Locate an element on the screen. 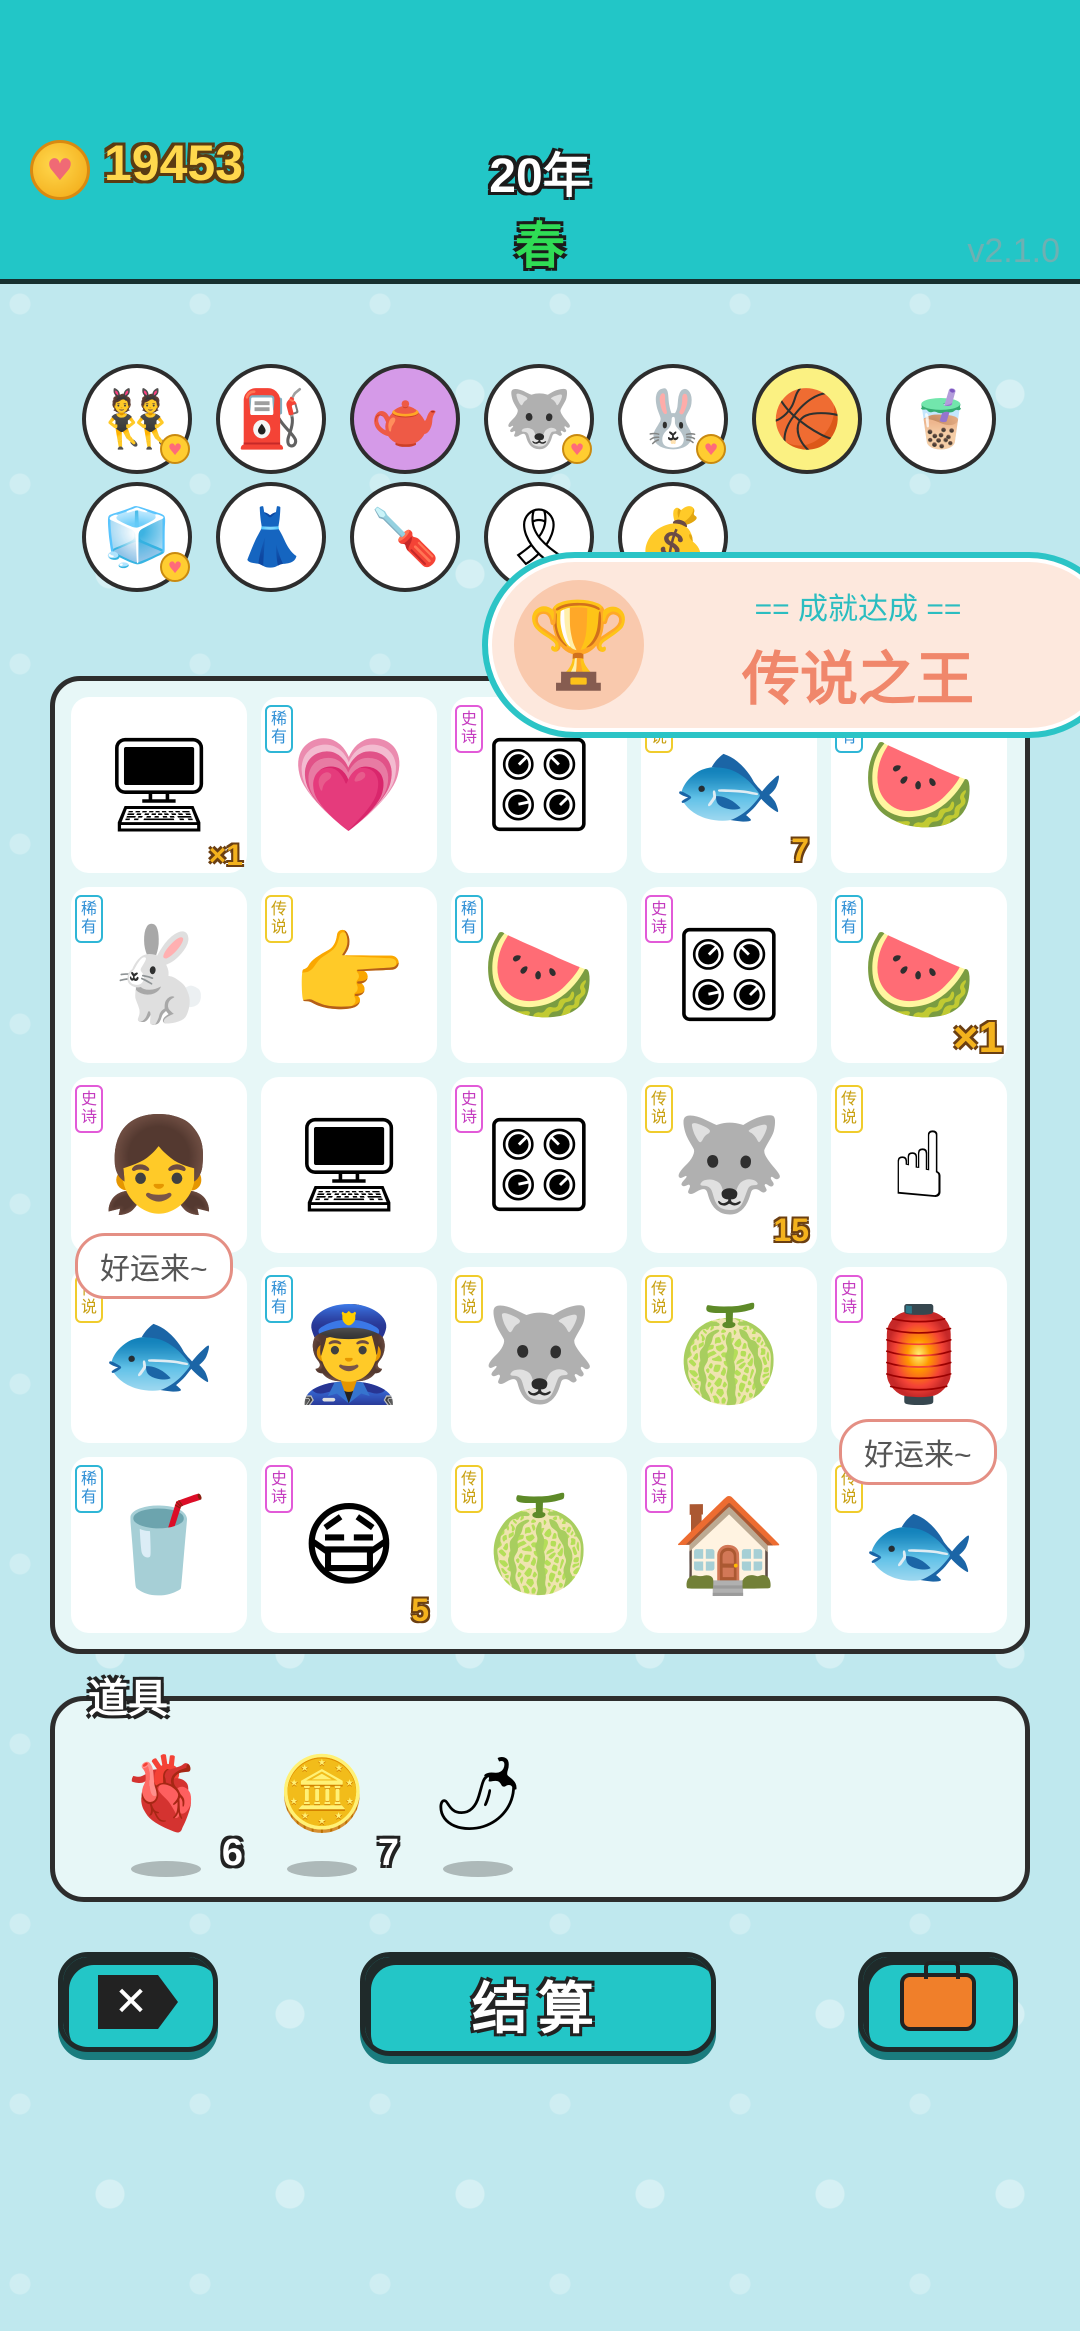 The image size is (1080, 2331). sugar-cubes-icon: 🧊 ♥ is located at coordinates (137, 537).